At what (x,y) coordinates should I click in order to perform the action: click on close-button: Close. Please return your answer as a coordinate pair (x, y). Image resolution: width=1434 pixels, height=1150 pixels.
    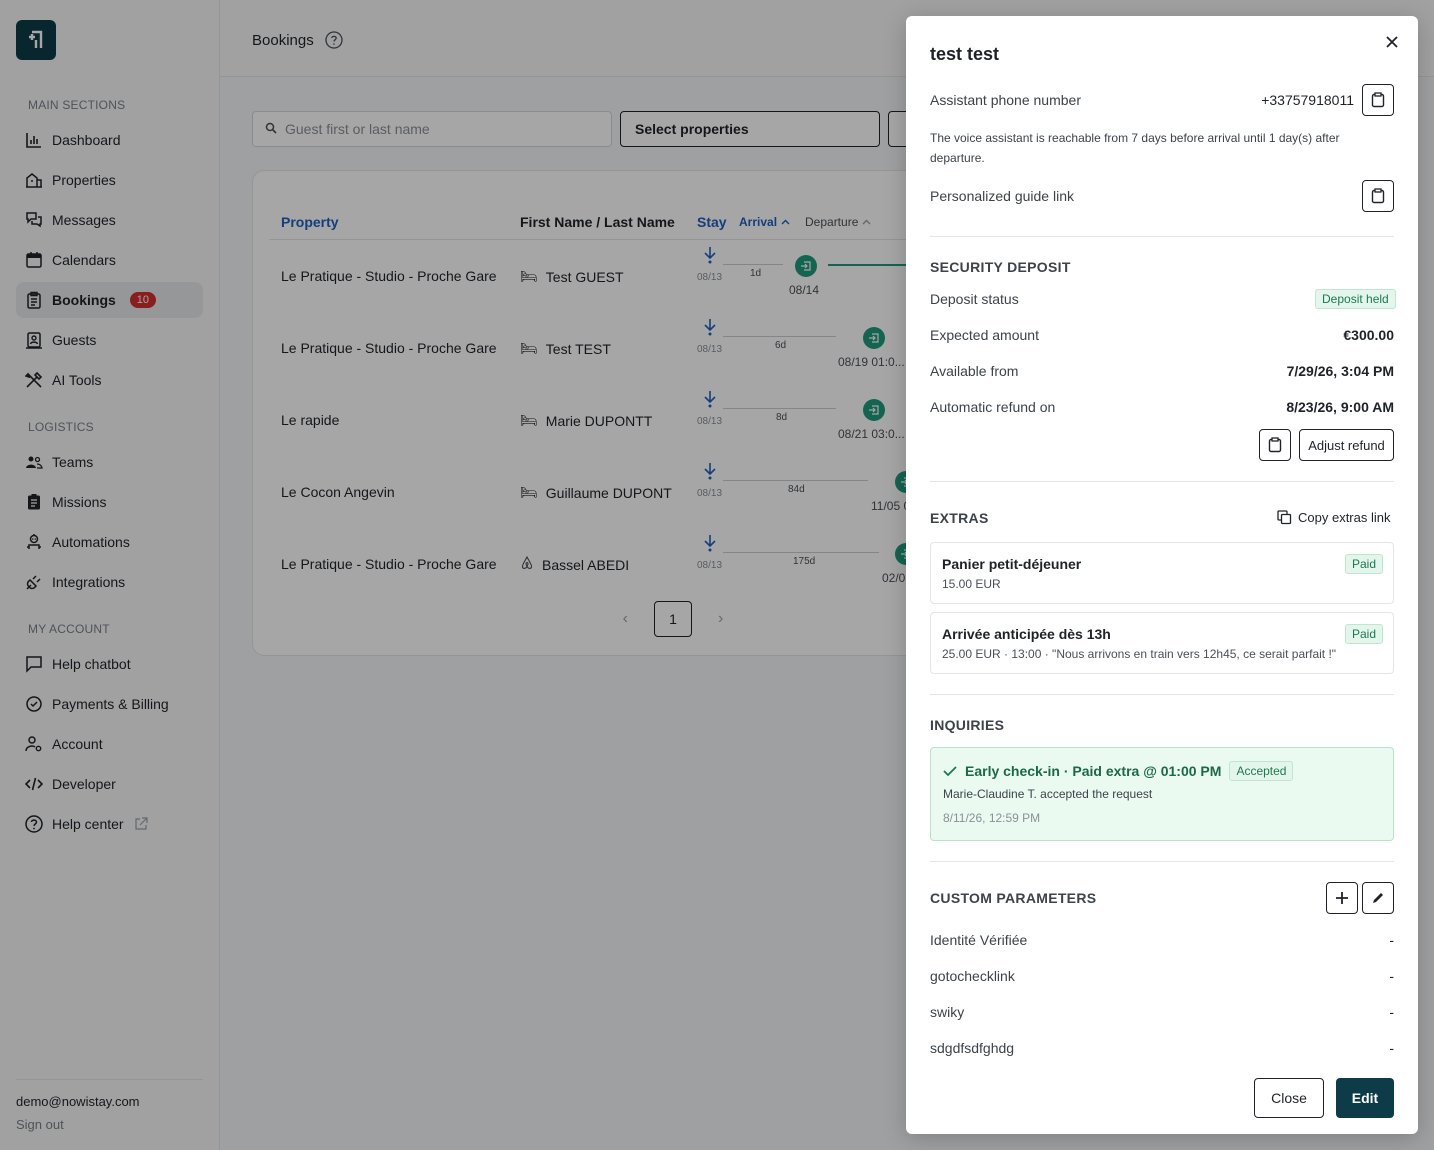
    Looking at the image, I should click on (1289, 1098).